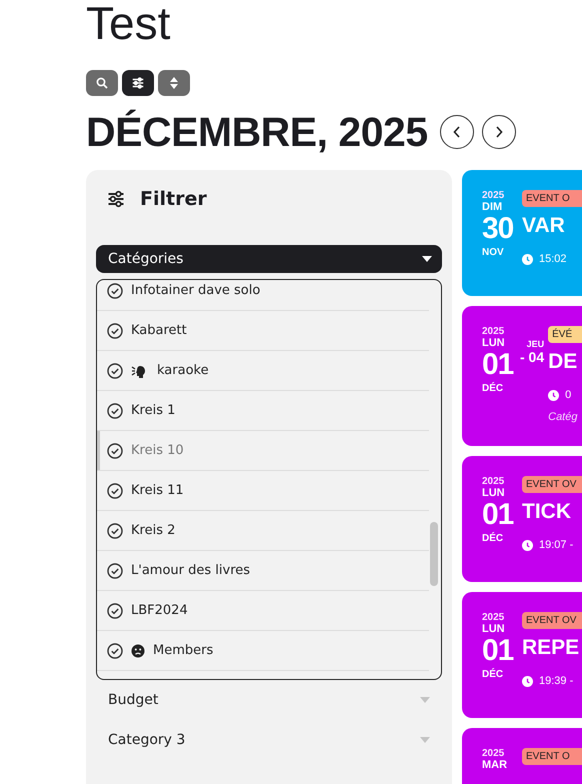 Image resolution: width=582 pixels, height=784 pixels. What do you see at coordinates (563, 417) in the screenshot?
I see `event-category: Catég` at bounding box center [563, 417].